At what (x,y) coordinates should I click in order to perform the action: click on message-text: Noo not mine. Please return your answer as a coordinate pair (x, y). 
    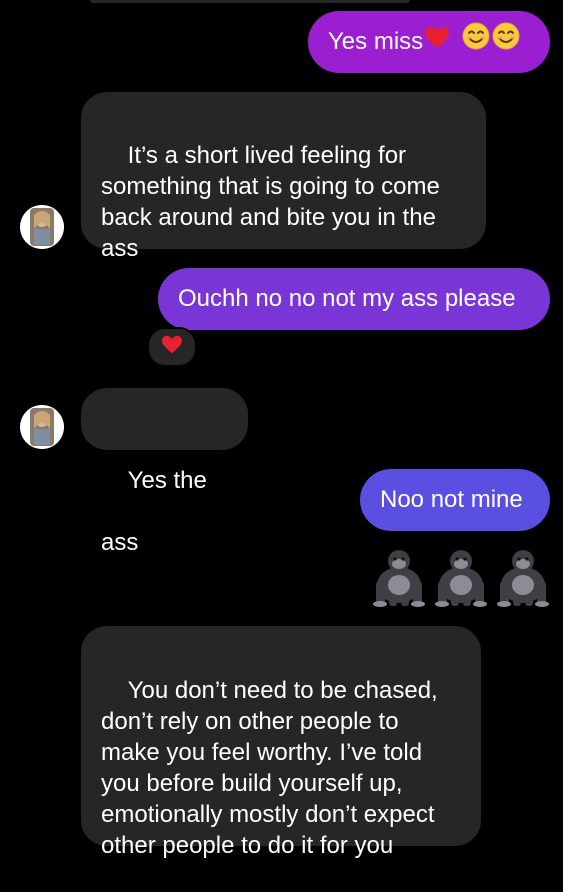
    Looking at the image, I should click on (451, 499).